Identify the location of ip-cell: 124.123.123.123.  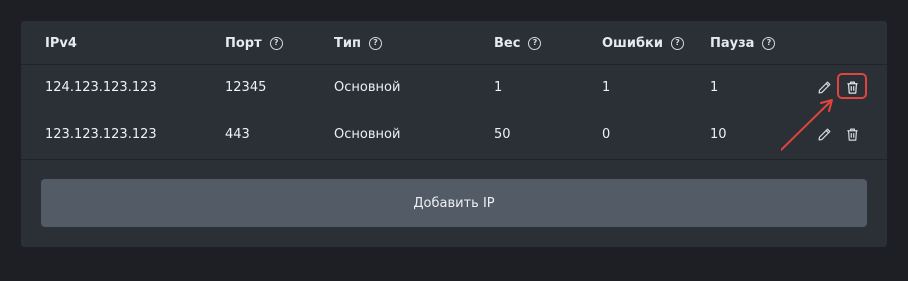
(101, 87).